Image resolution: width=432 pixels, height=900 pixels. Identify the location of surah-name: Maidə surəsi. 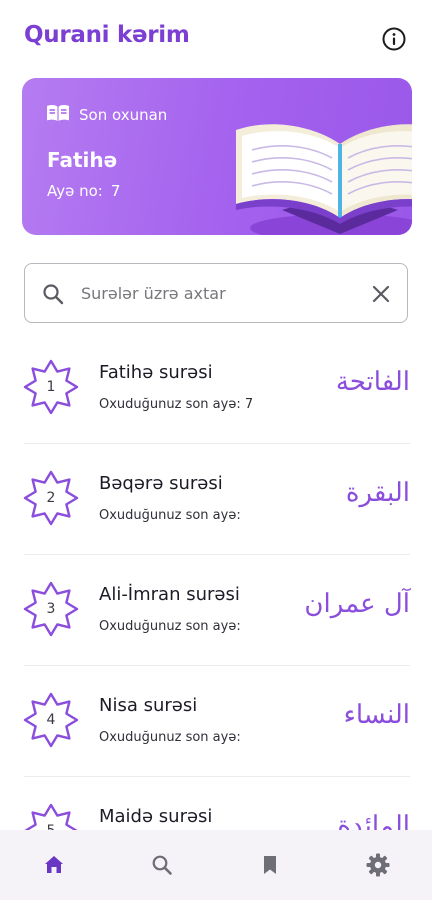
(156, 816).